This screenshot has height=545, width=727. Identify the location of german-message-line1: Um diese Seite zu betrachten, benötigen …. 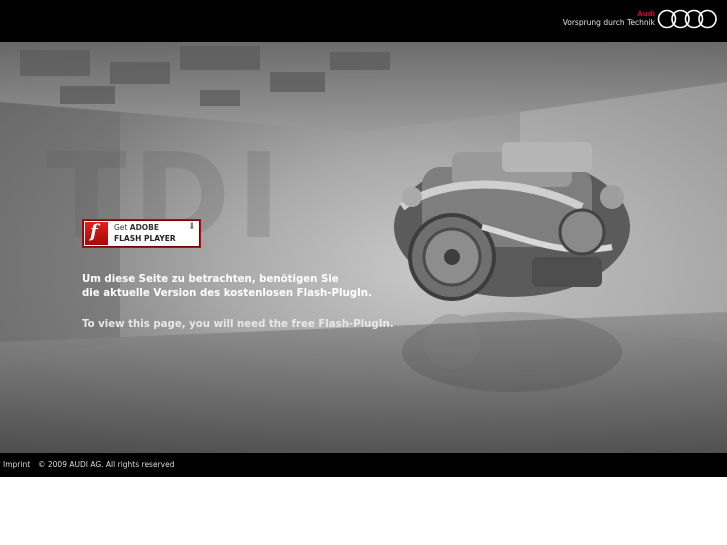
(210, 279).